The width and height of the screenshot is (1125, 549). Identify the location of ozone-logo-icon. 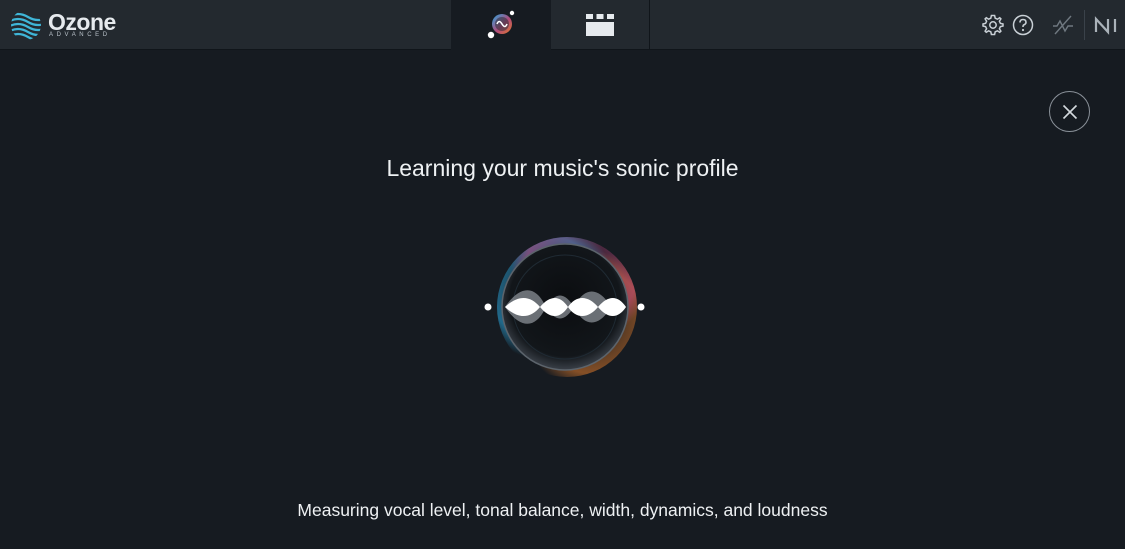
(26, 26).